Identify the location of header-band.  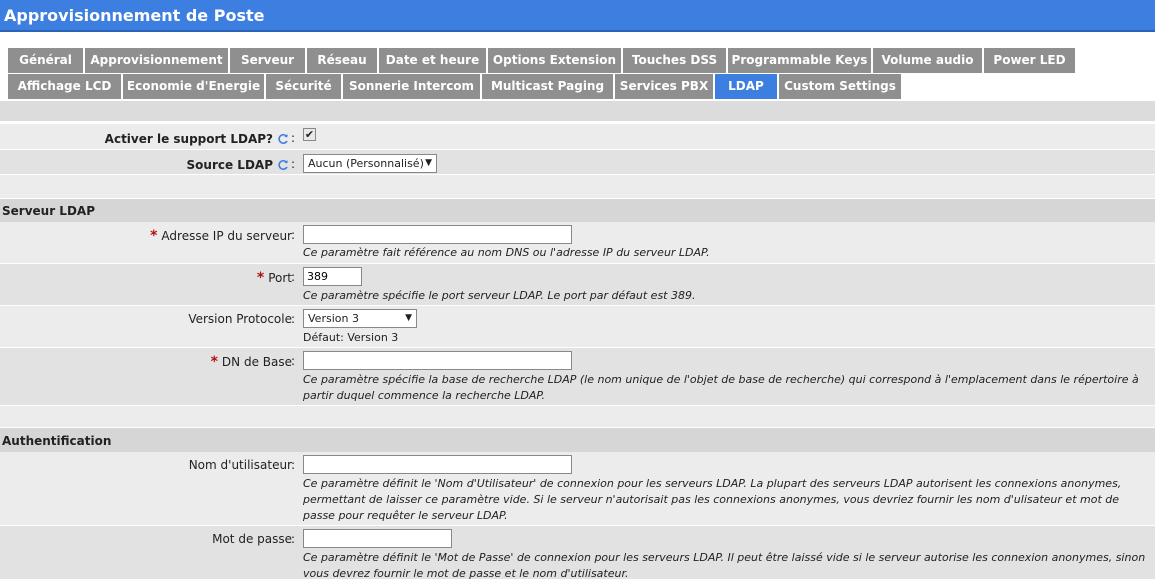
(577, 111).